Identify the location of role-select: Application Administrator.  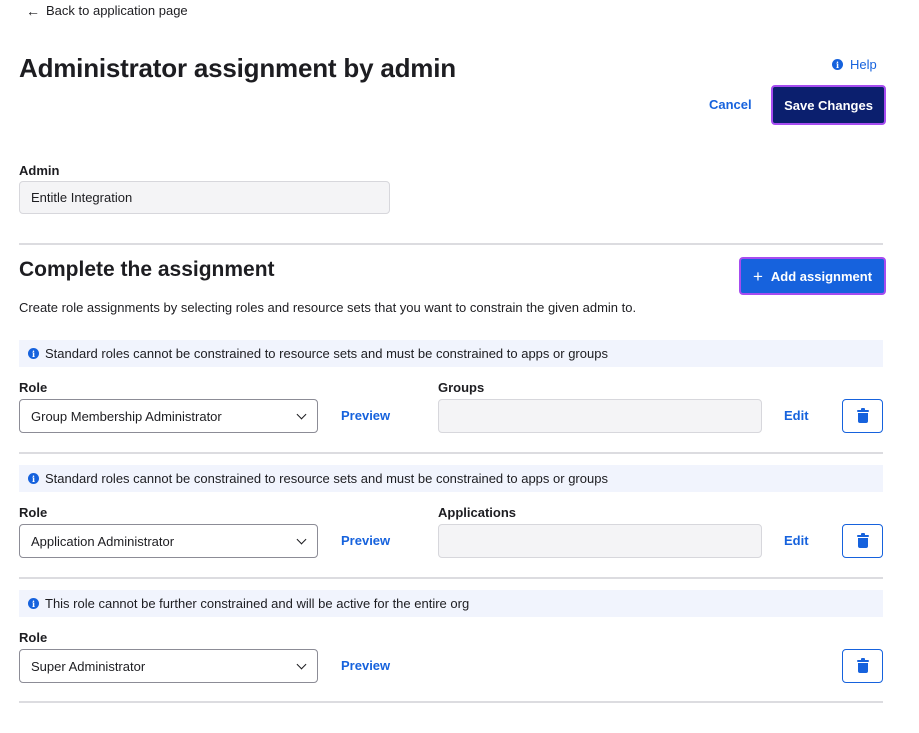
(168, 541).